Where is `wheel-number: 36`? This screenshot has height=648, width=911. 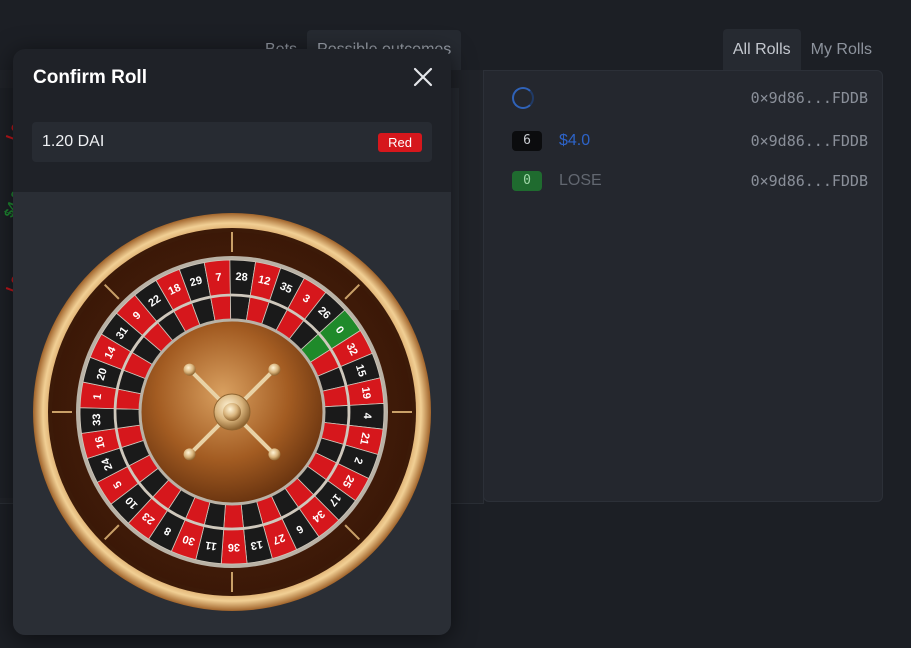
wheel-number: 36 is located at coordinates (234, 547).